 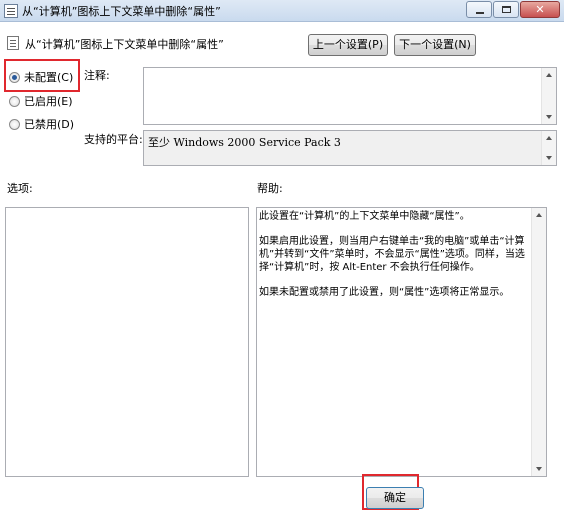 What do you see at coordinates (350, 96) in the screenshot?
I see `comment-field` at bounding box center [350, 96].